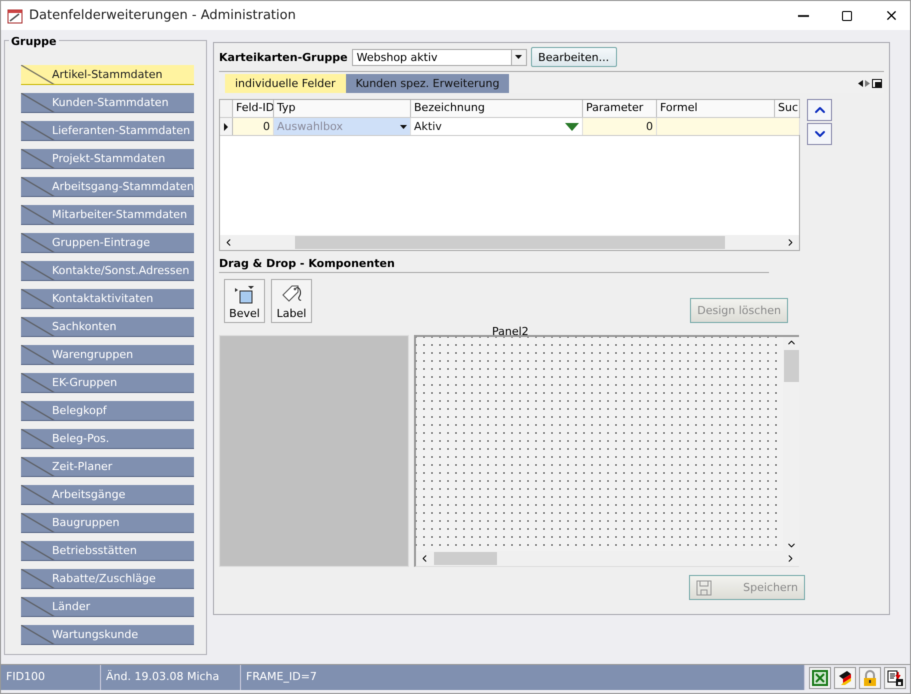  I want to click on sidebar-item: Kontakte/Sonst.Adressen, so click(107, 271).